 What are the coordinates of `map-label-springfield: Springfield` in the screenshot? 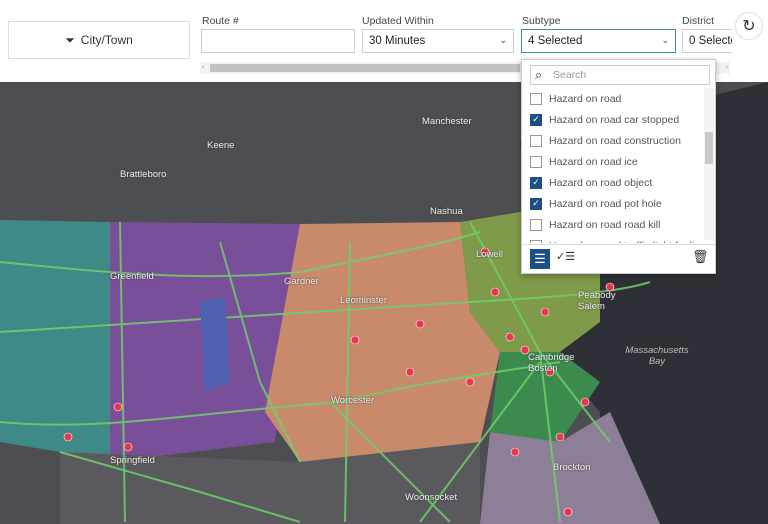 It's located at (132, 460).